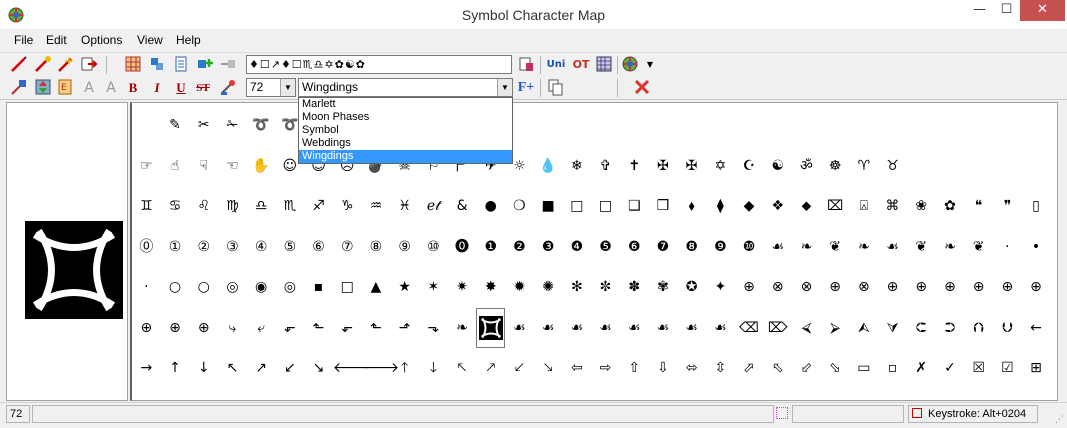 This screenshot has width=1067, height=428. Describe the element at coordinates (203, 287) in the screenshot. I see `glyph-cell: ○` at that location.